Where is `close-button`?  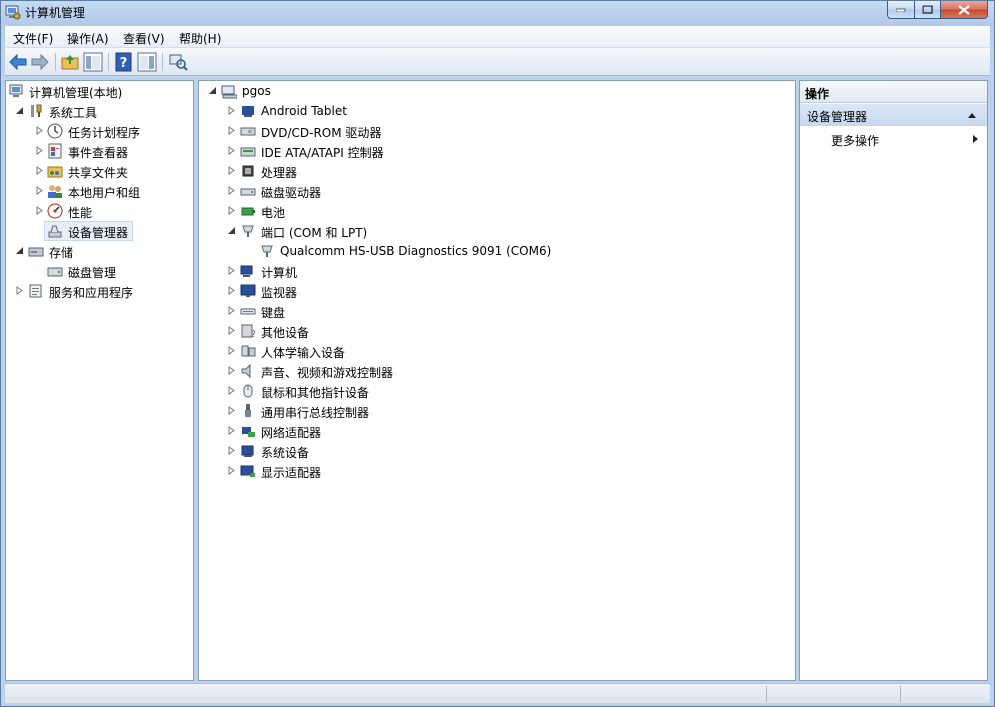 close-button is located at coordinates (964, 10).